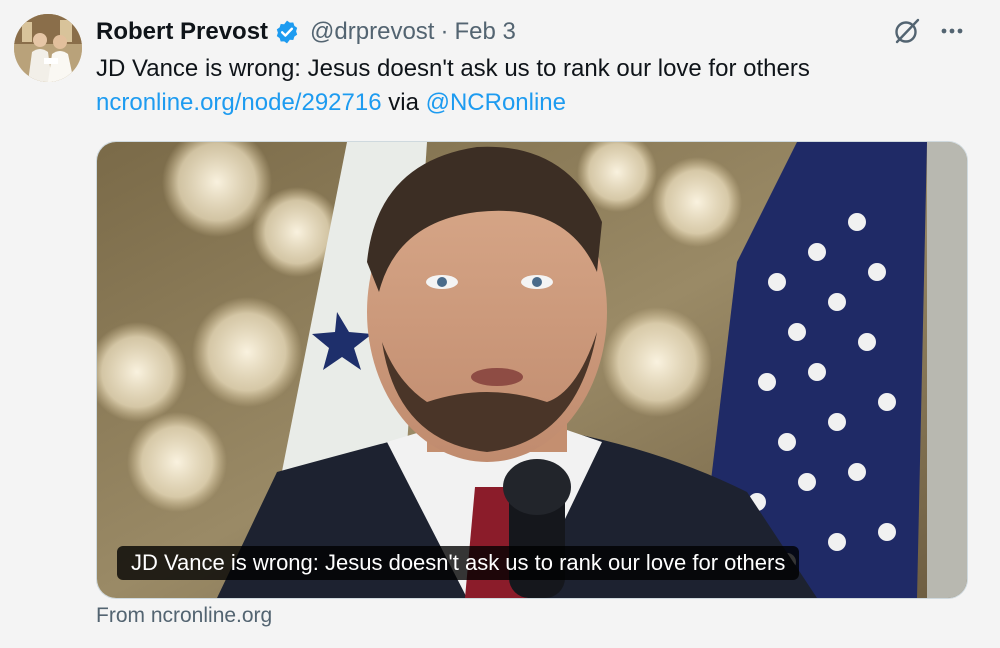 This screenshot has height=648, width=1000. I want to click on display-name: Robert Prevost, so click(182, 32).